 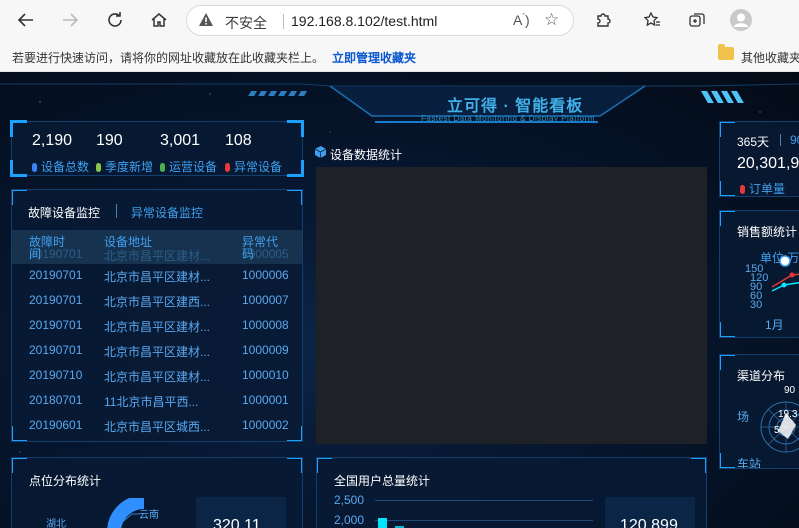 I want to click on order-total-value: 20,301,98, so click(x=768, y=163).